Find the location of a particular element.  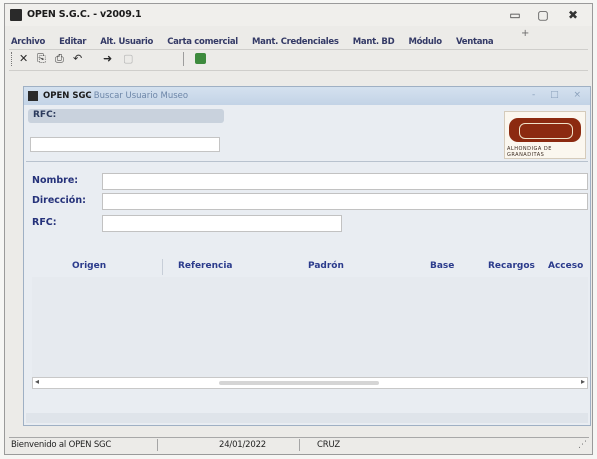

forward-icon: ➜ is located at coordinates (107, 59).